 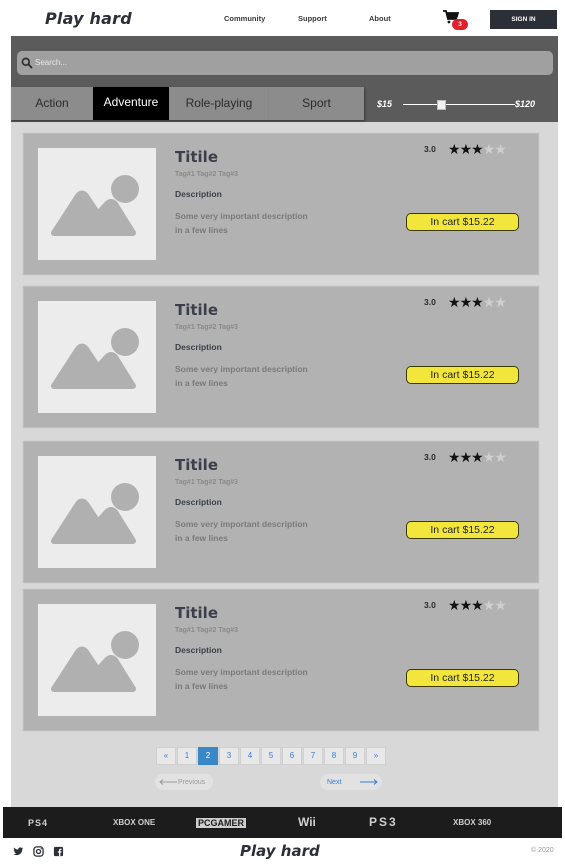 I want to click on page-number-button: 1, so click(x=187, y=756).